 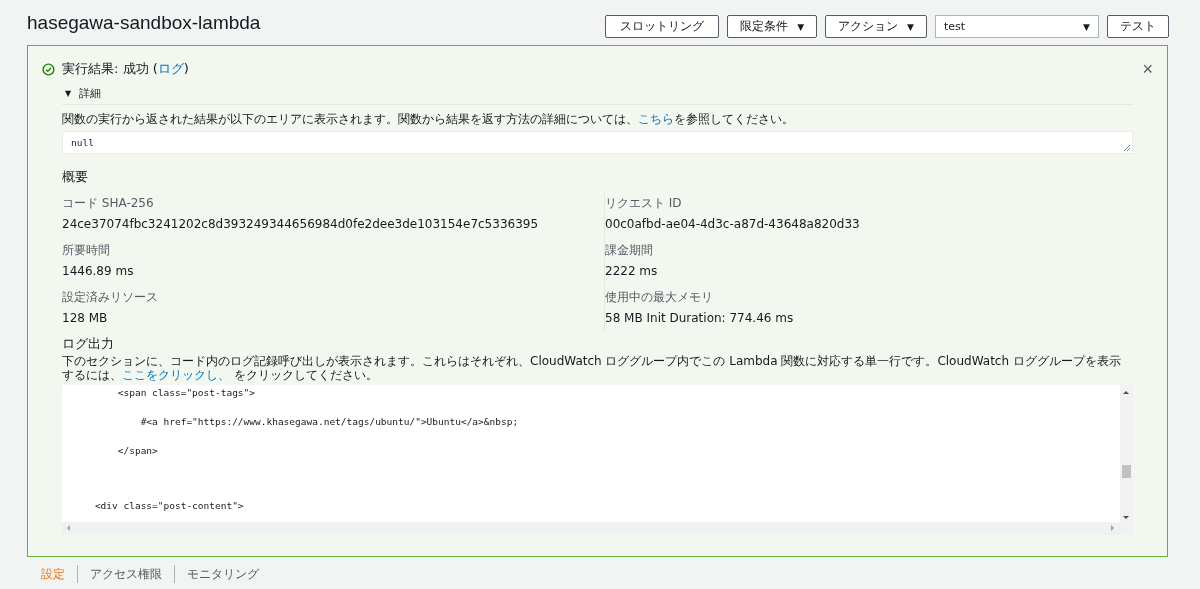 I want to click on summary-label: 課金期間, so click(x=629, y=250).